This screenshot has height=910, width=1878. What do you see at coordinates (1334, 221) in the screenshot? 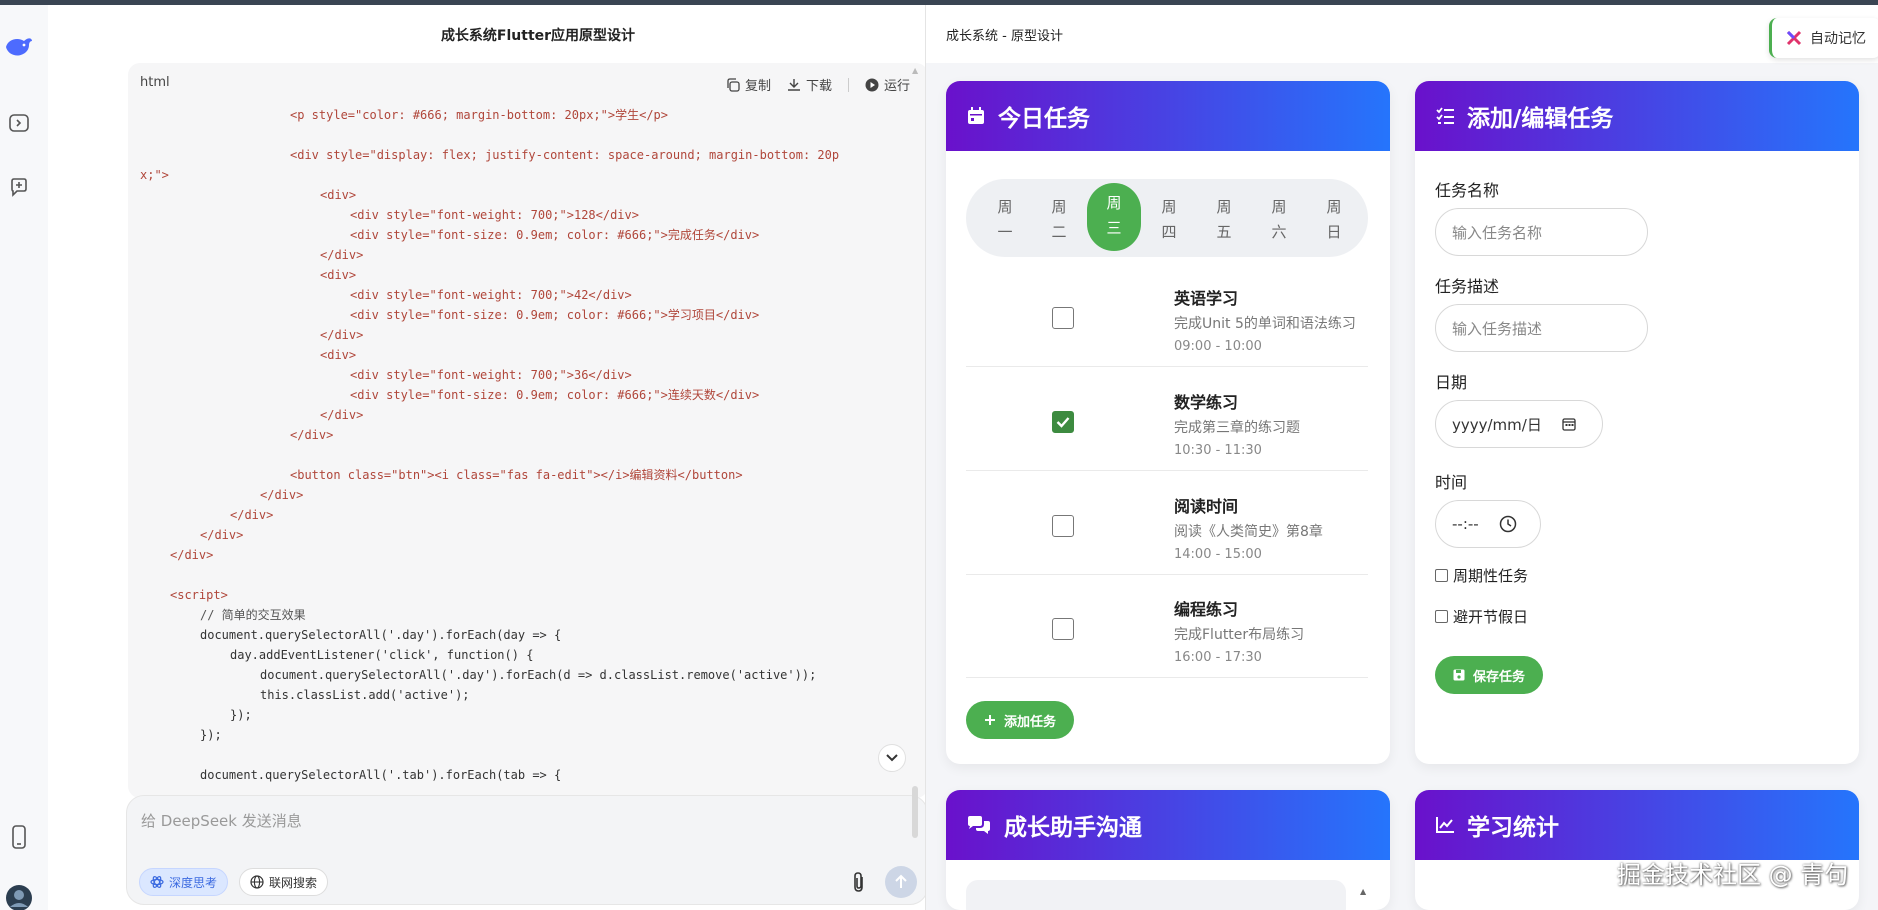
I see `day-sun: 周日` at bounding box center [1334, 221].